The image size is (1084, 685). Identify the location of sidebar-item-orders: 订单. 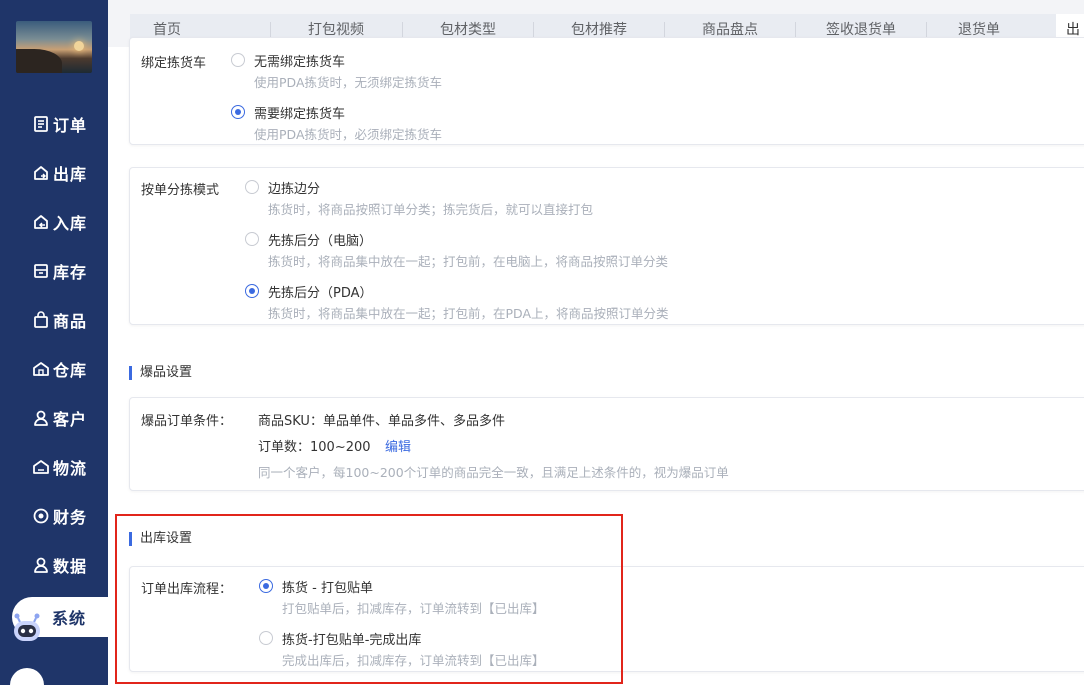
(54, 124).